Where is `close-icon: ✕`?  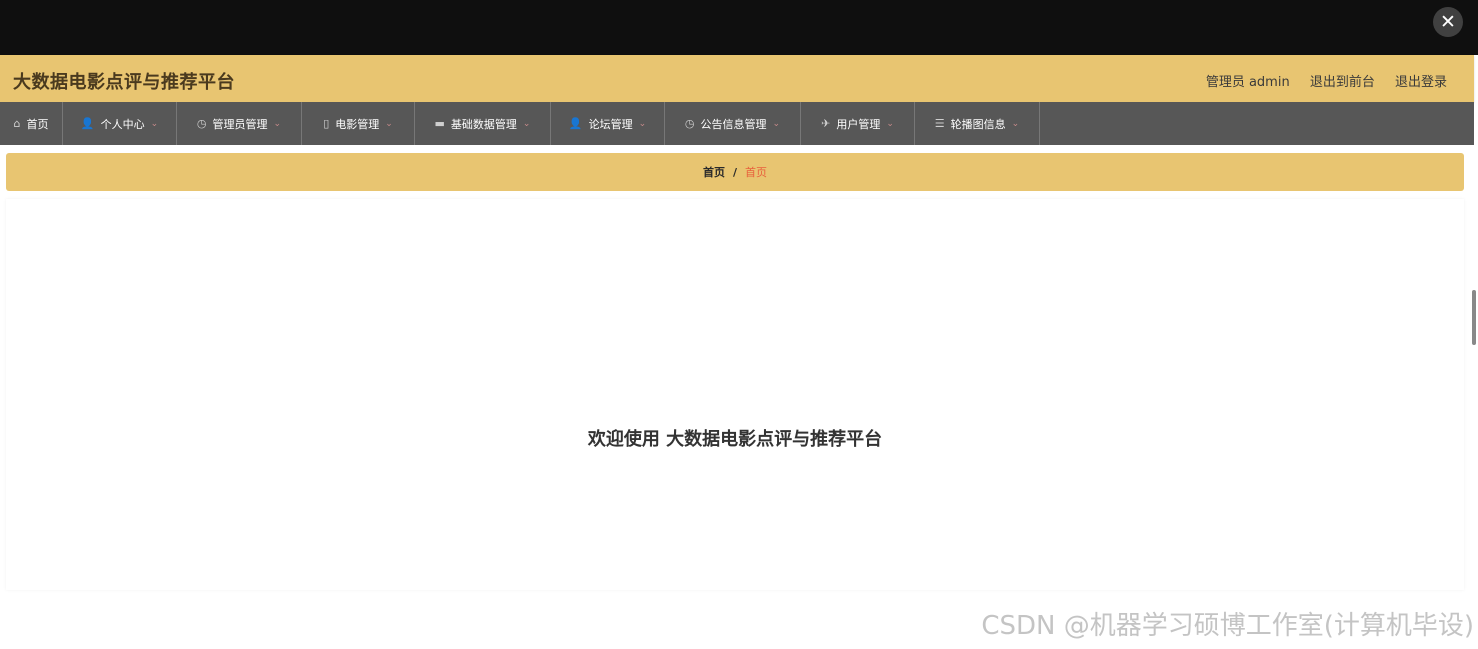
close-icon: ✕ is located at coordinates (1448, 22).